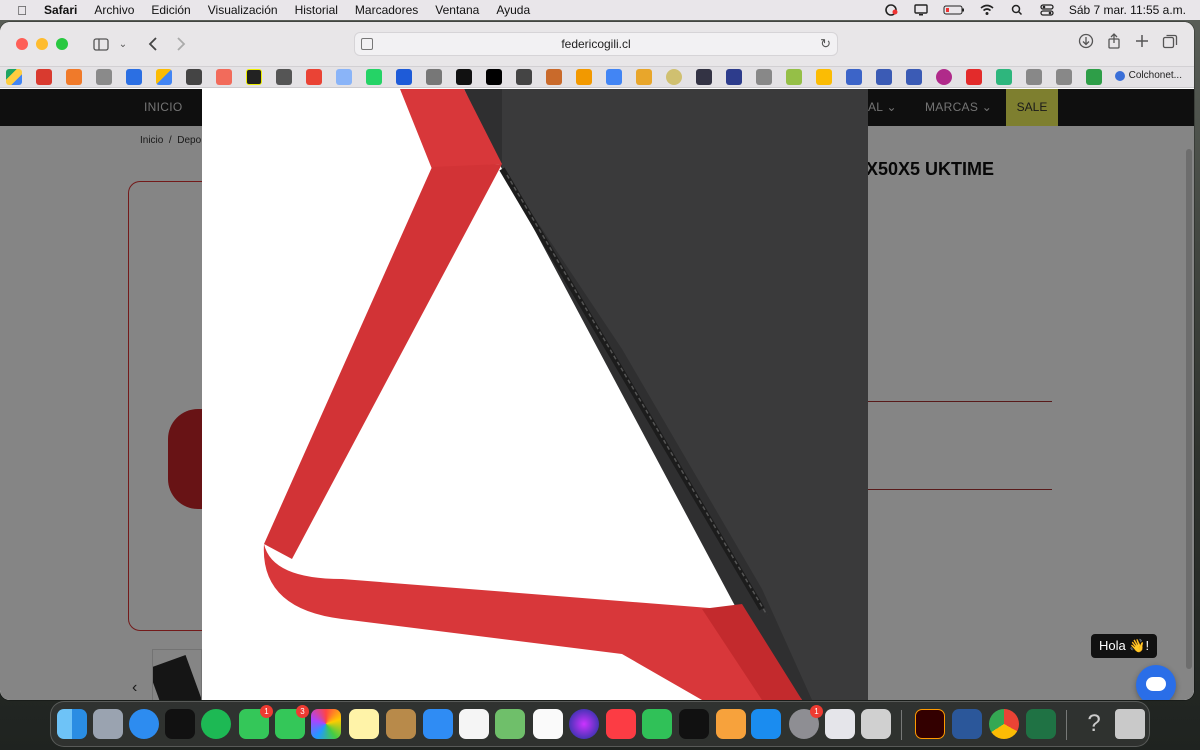 This screenshot has width=1200, height=750. Describe the element at coordinates (62, 44) in the screenshot. I see `zoom-window-button` at that location.